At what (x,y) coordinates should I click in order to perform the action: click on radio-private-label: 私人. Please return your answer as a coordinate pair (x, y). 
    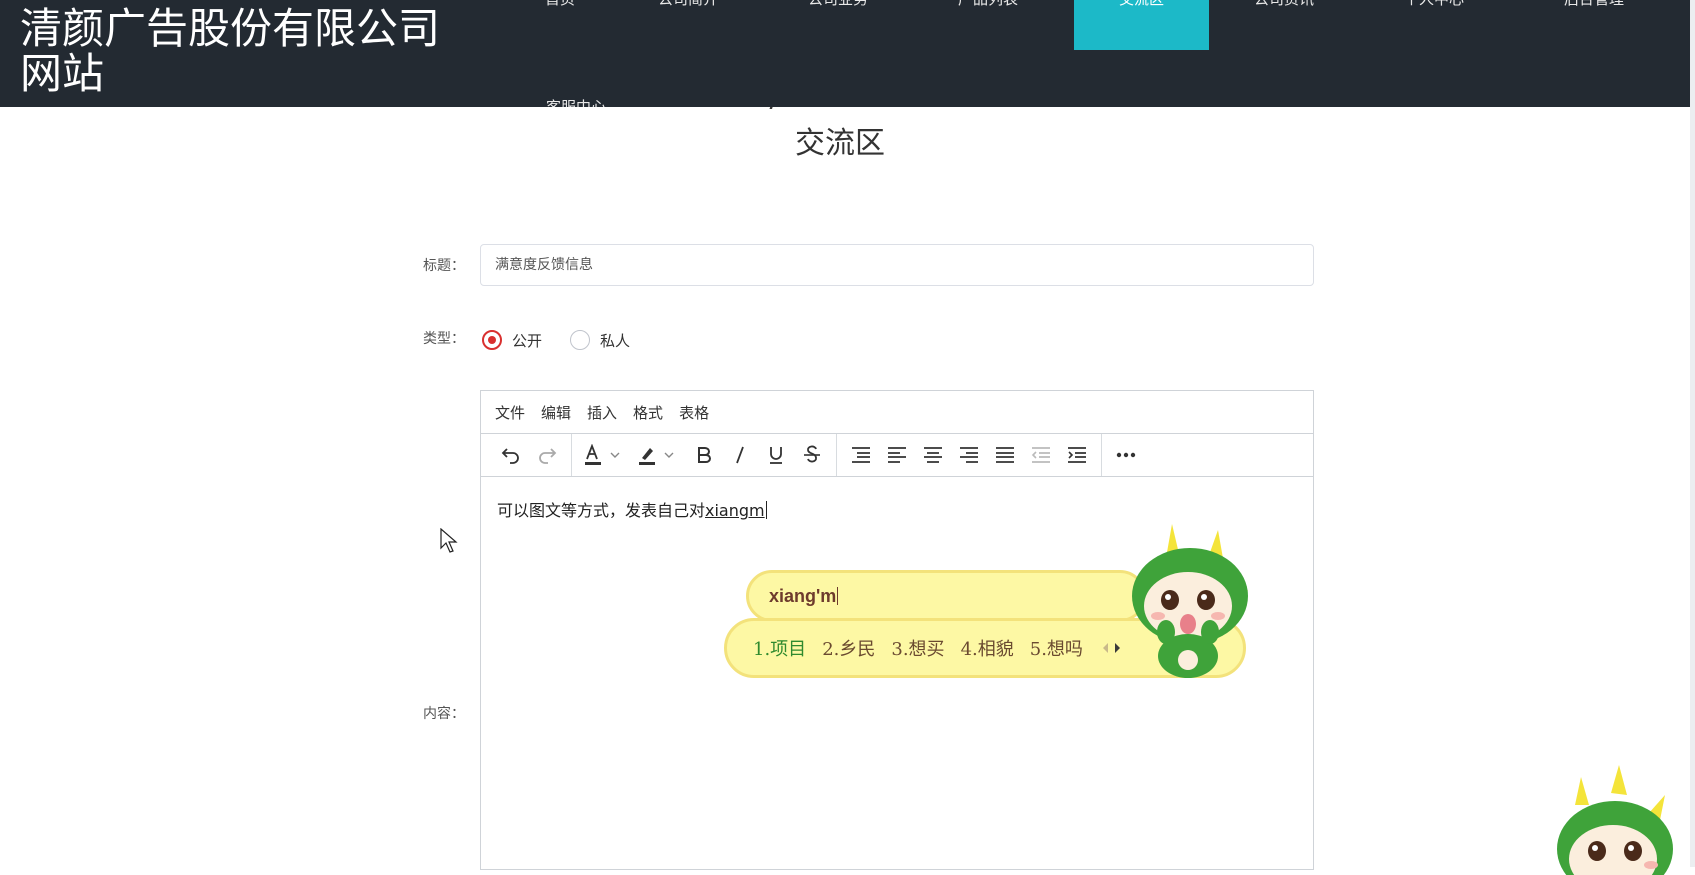
    Looking at the image, I should click on (615, 340).